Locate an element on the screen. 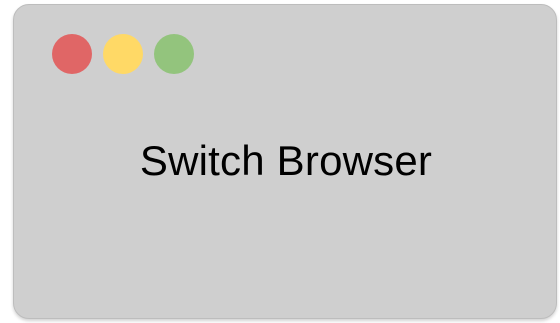 This screenshot has height=323, width=560. window-title: Switch Browser is located at coordinates (286, 160).